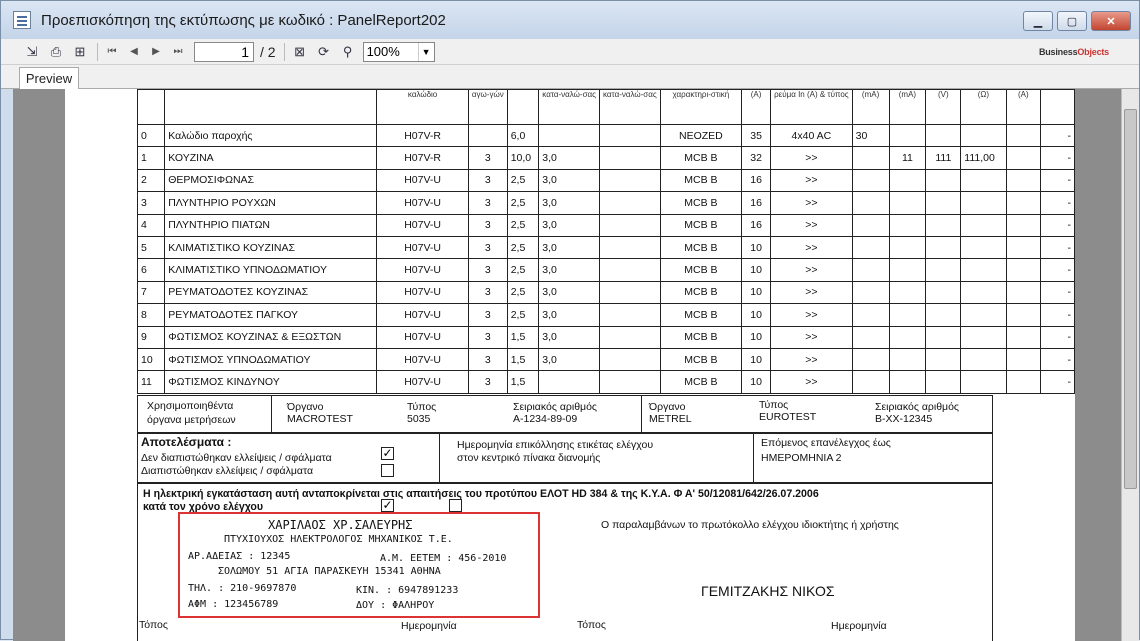 The width and height of the screenshot is (1140, 641). Describe the element at coordinates (395, 605) in the screenshot. I see `stamp-doy: ΔΟΥ : ΦΑΛΗΡΟΥ` at that location.